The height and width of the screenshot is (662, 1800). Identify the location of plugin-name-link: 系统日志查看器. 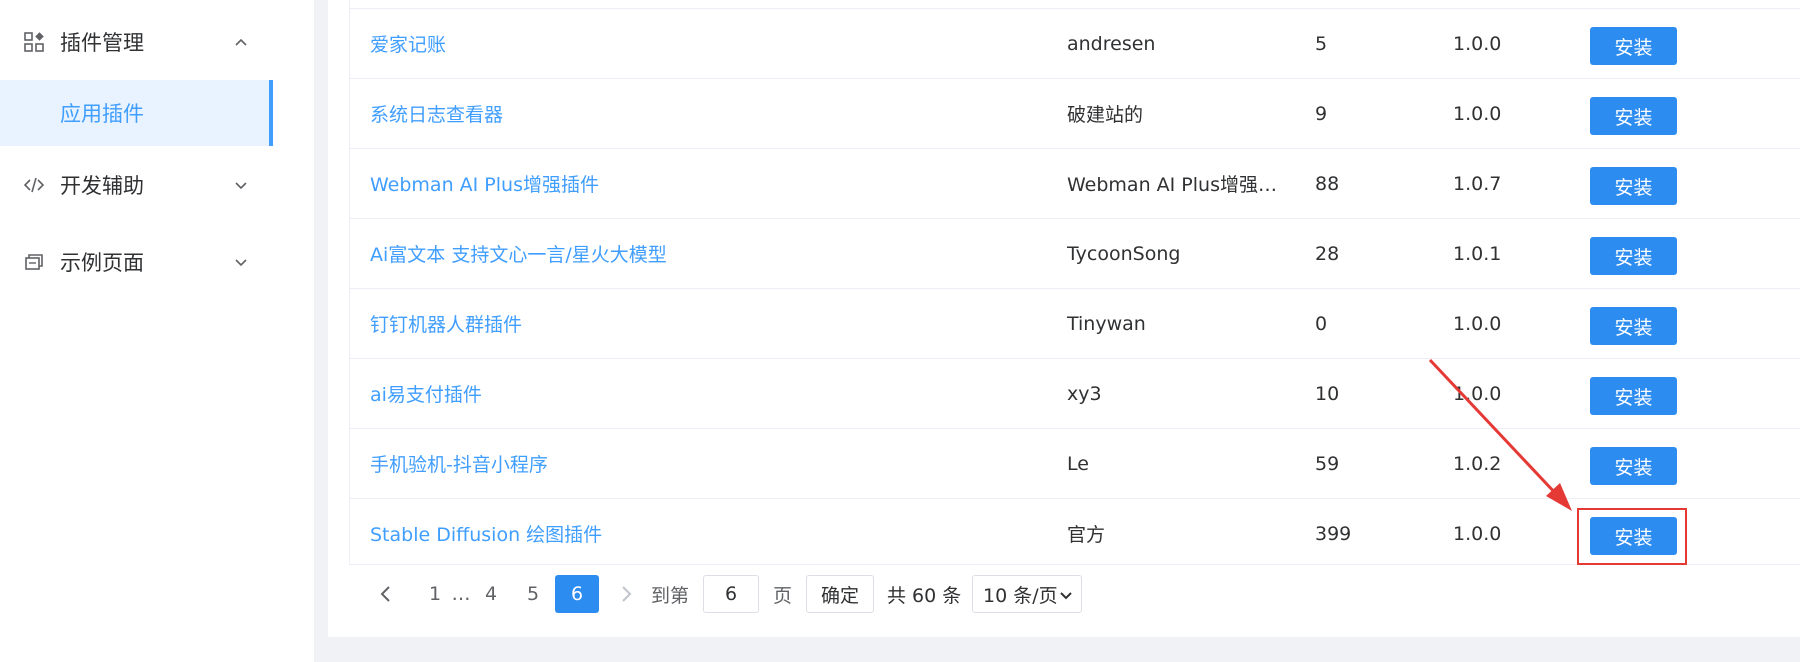
(710, 113).